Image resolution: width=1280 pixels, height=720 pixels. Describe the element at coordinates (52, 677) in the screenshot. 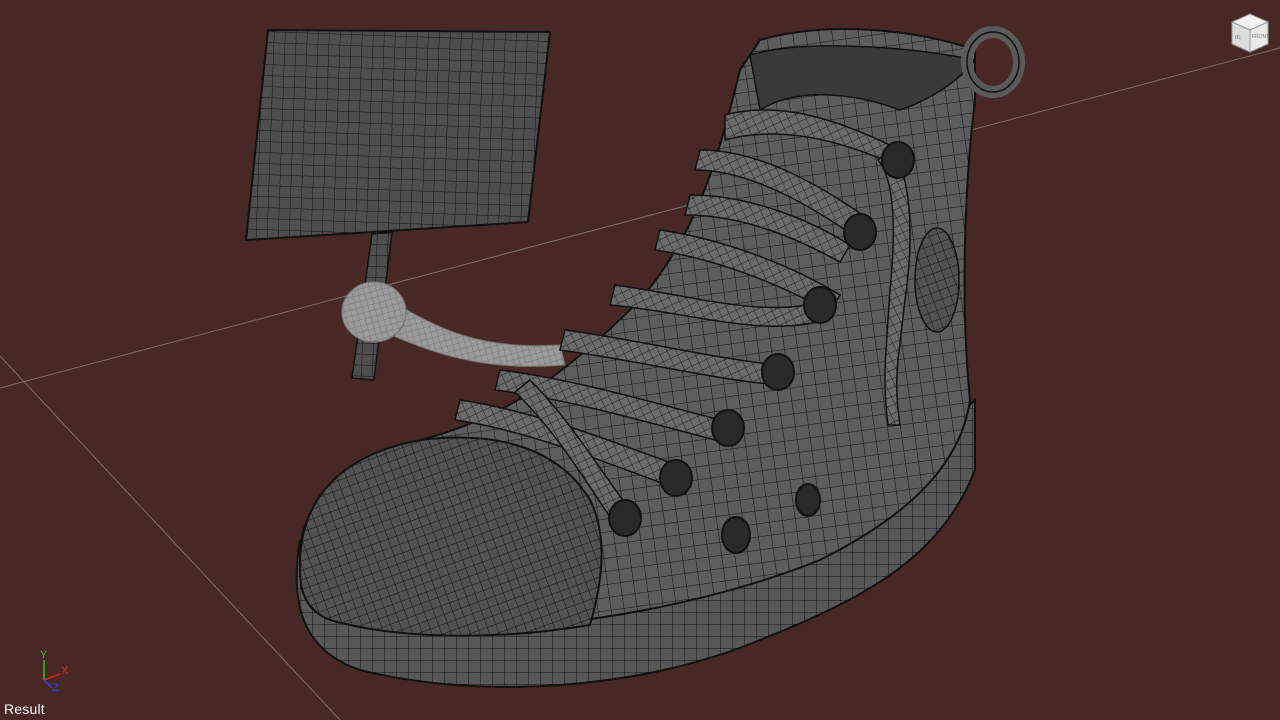

I see `x-axis-line` at that location.